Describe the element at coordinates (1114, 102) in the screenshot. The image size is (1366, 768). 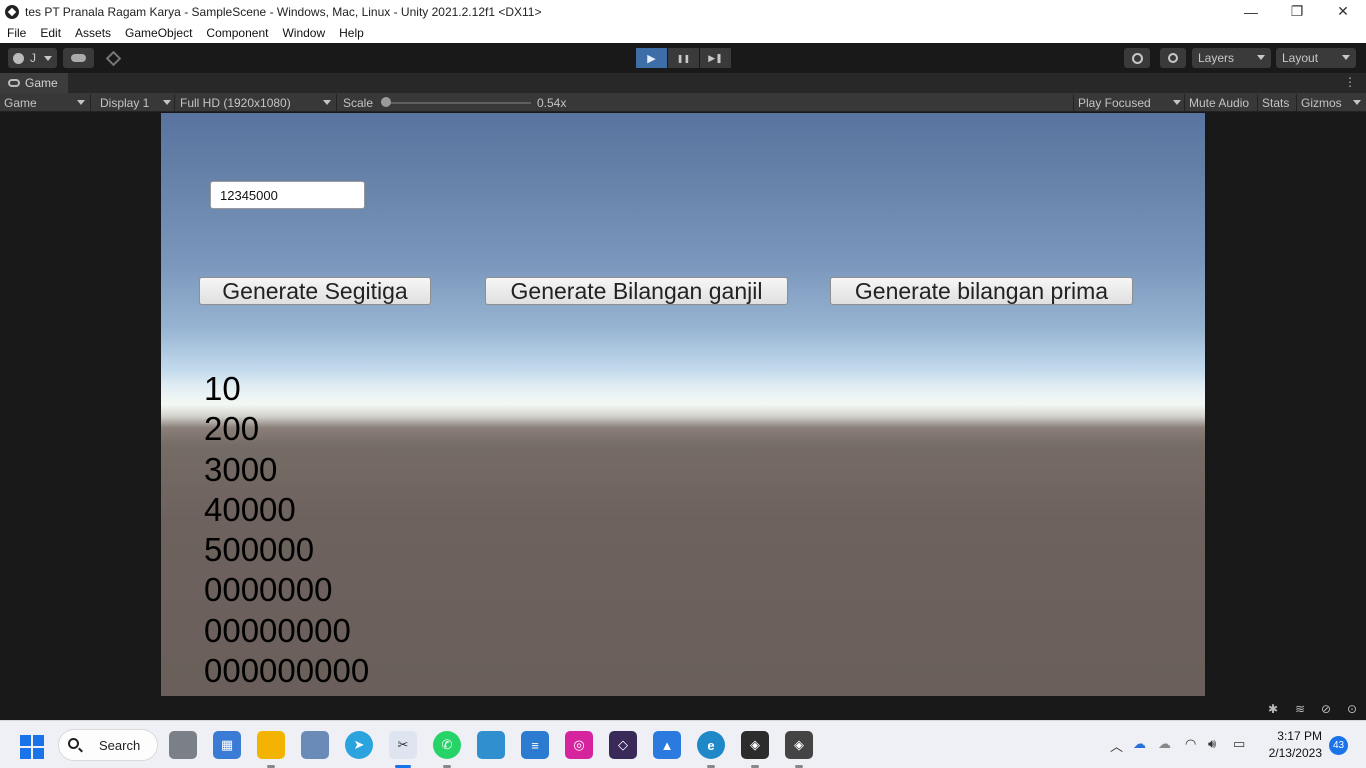
I see `play-focused-label: Play Focused` at that location.